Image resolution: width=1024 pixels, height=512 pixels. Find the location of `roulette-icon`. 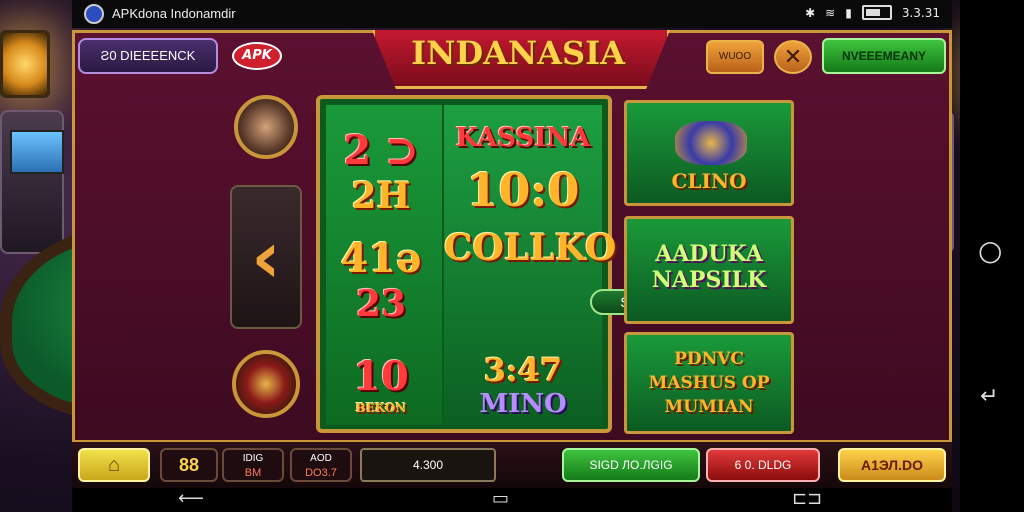

roulette-icon is located at coordinates (266, 384).